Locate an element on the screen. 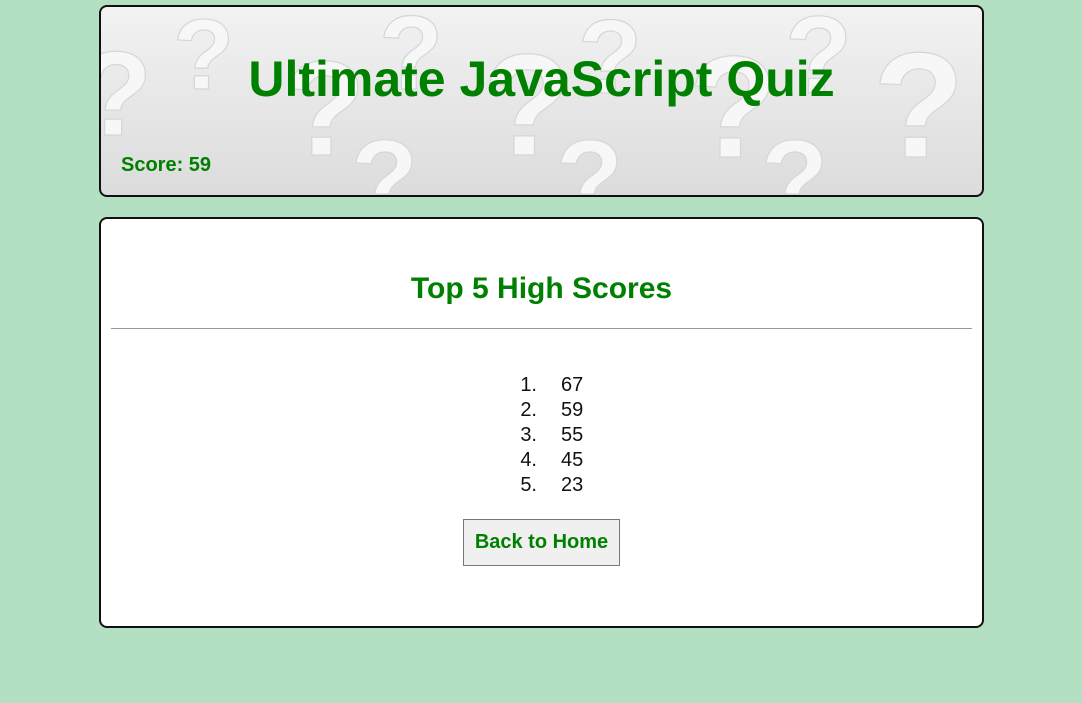 Image resolution: width=1082 pixels, height=703 pixels. page-title: Ultimate JavaScript Quiz is located at coordinates (541, 79).